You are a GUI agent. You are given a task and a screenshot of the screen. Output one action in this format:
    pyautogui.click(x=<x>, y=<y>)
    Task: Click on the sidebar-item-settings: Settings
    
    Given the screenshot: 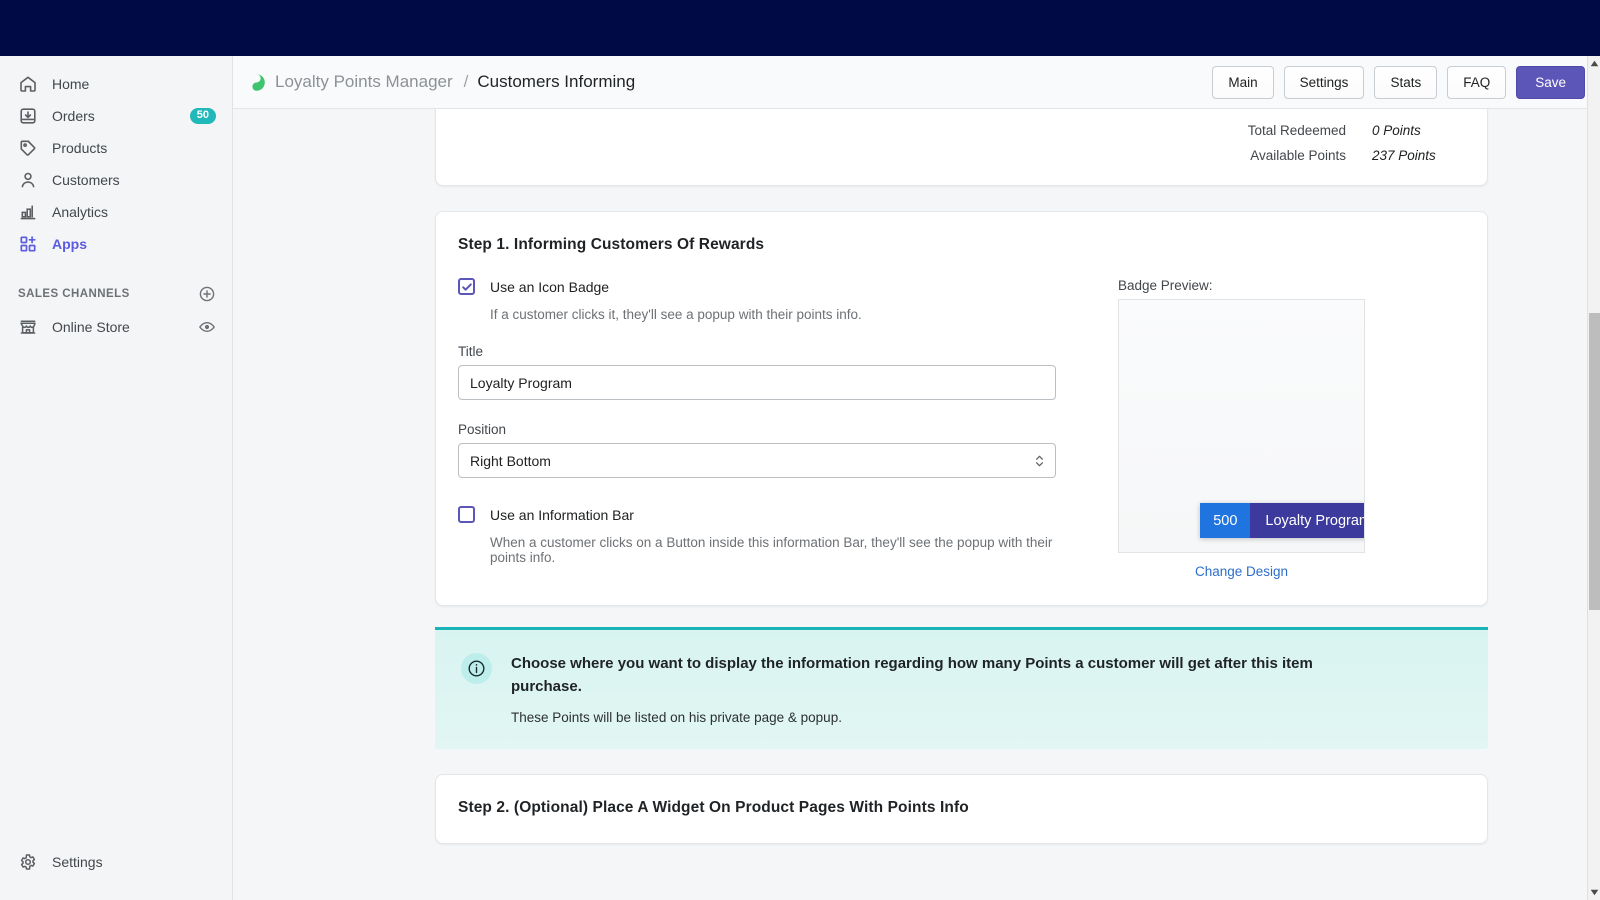 What is the action you would take?
    pyautogui.click(x=116, y=861)
    